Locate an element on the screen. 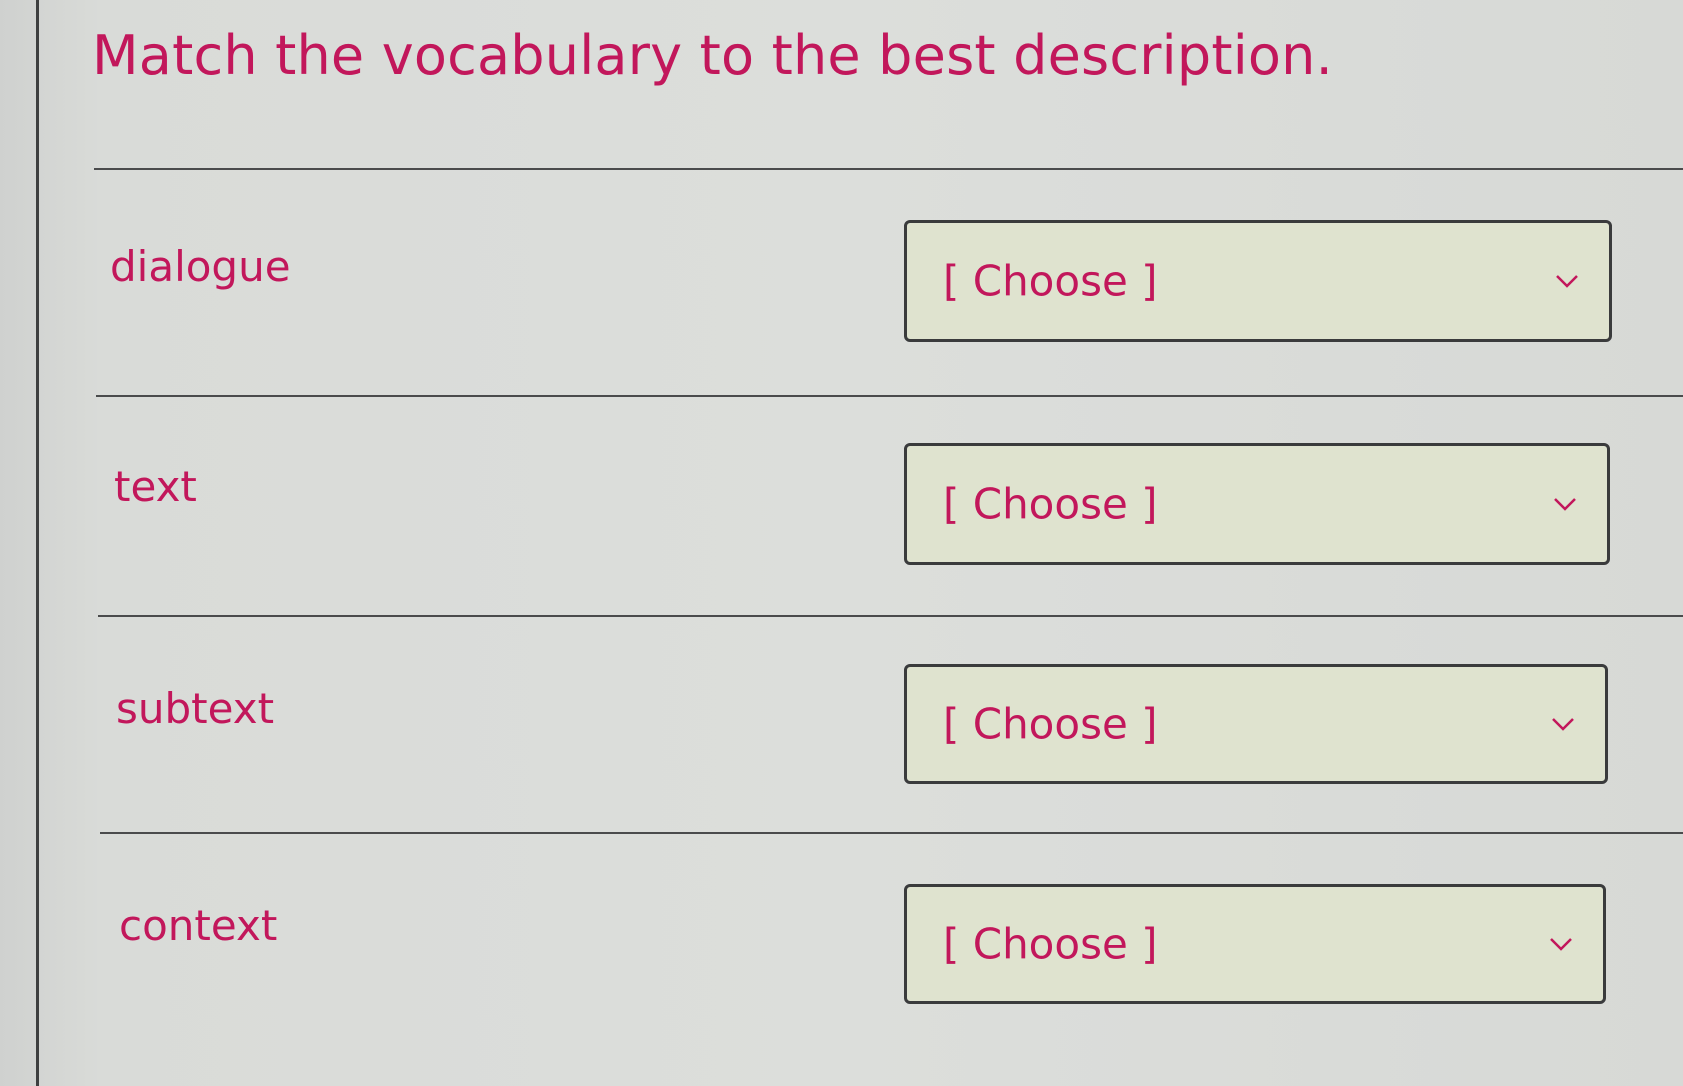  answer-select-context: [ Choose ] is located at coordinates (1255, 944).